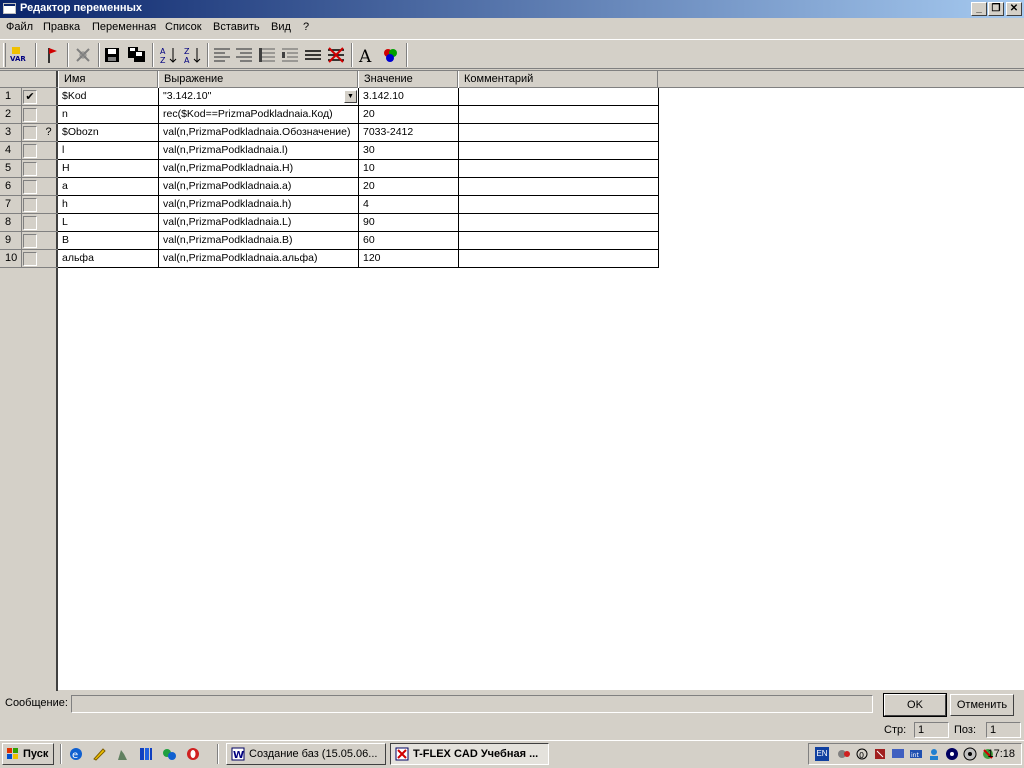  I want to click on cell-value: 4, so click(409, 205).